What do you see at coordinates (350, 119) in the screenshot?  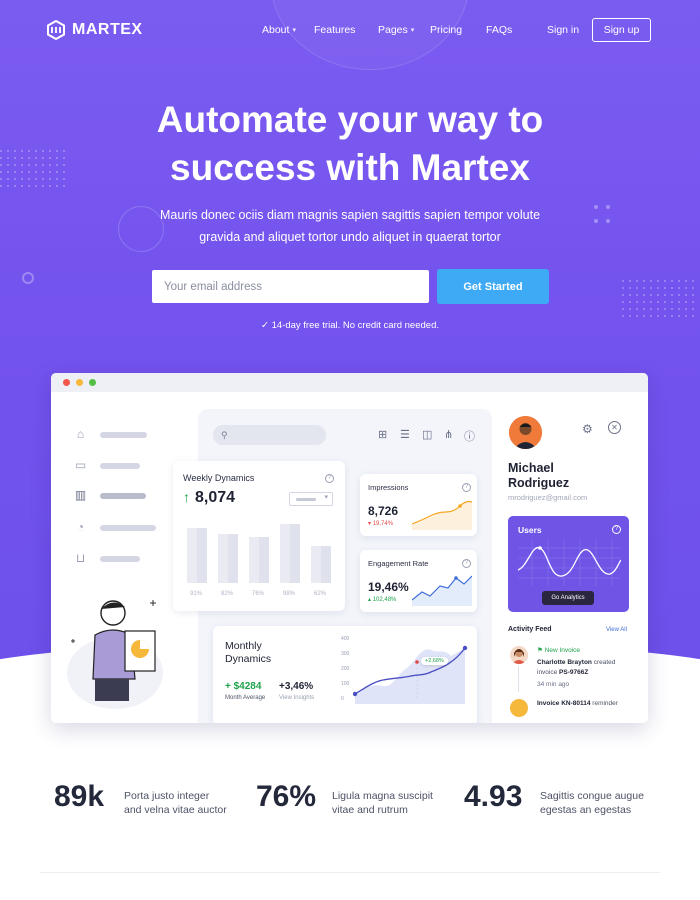 I see `hero-title-line1: Automate your way to` at bounding box center [350, 119].